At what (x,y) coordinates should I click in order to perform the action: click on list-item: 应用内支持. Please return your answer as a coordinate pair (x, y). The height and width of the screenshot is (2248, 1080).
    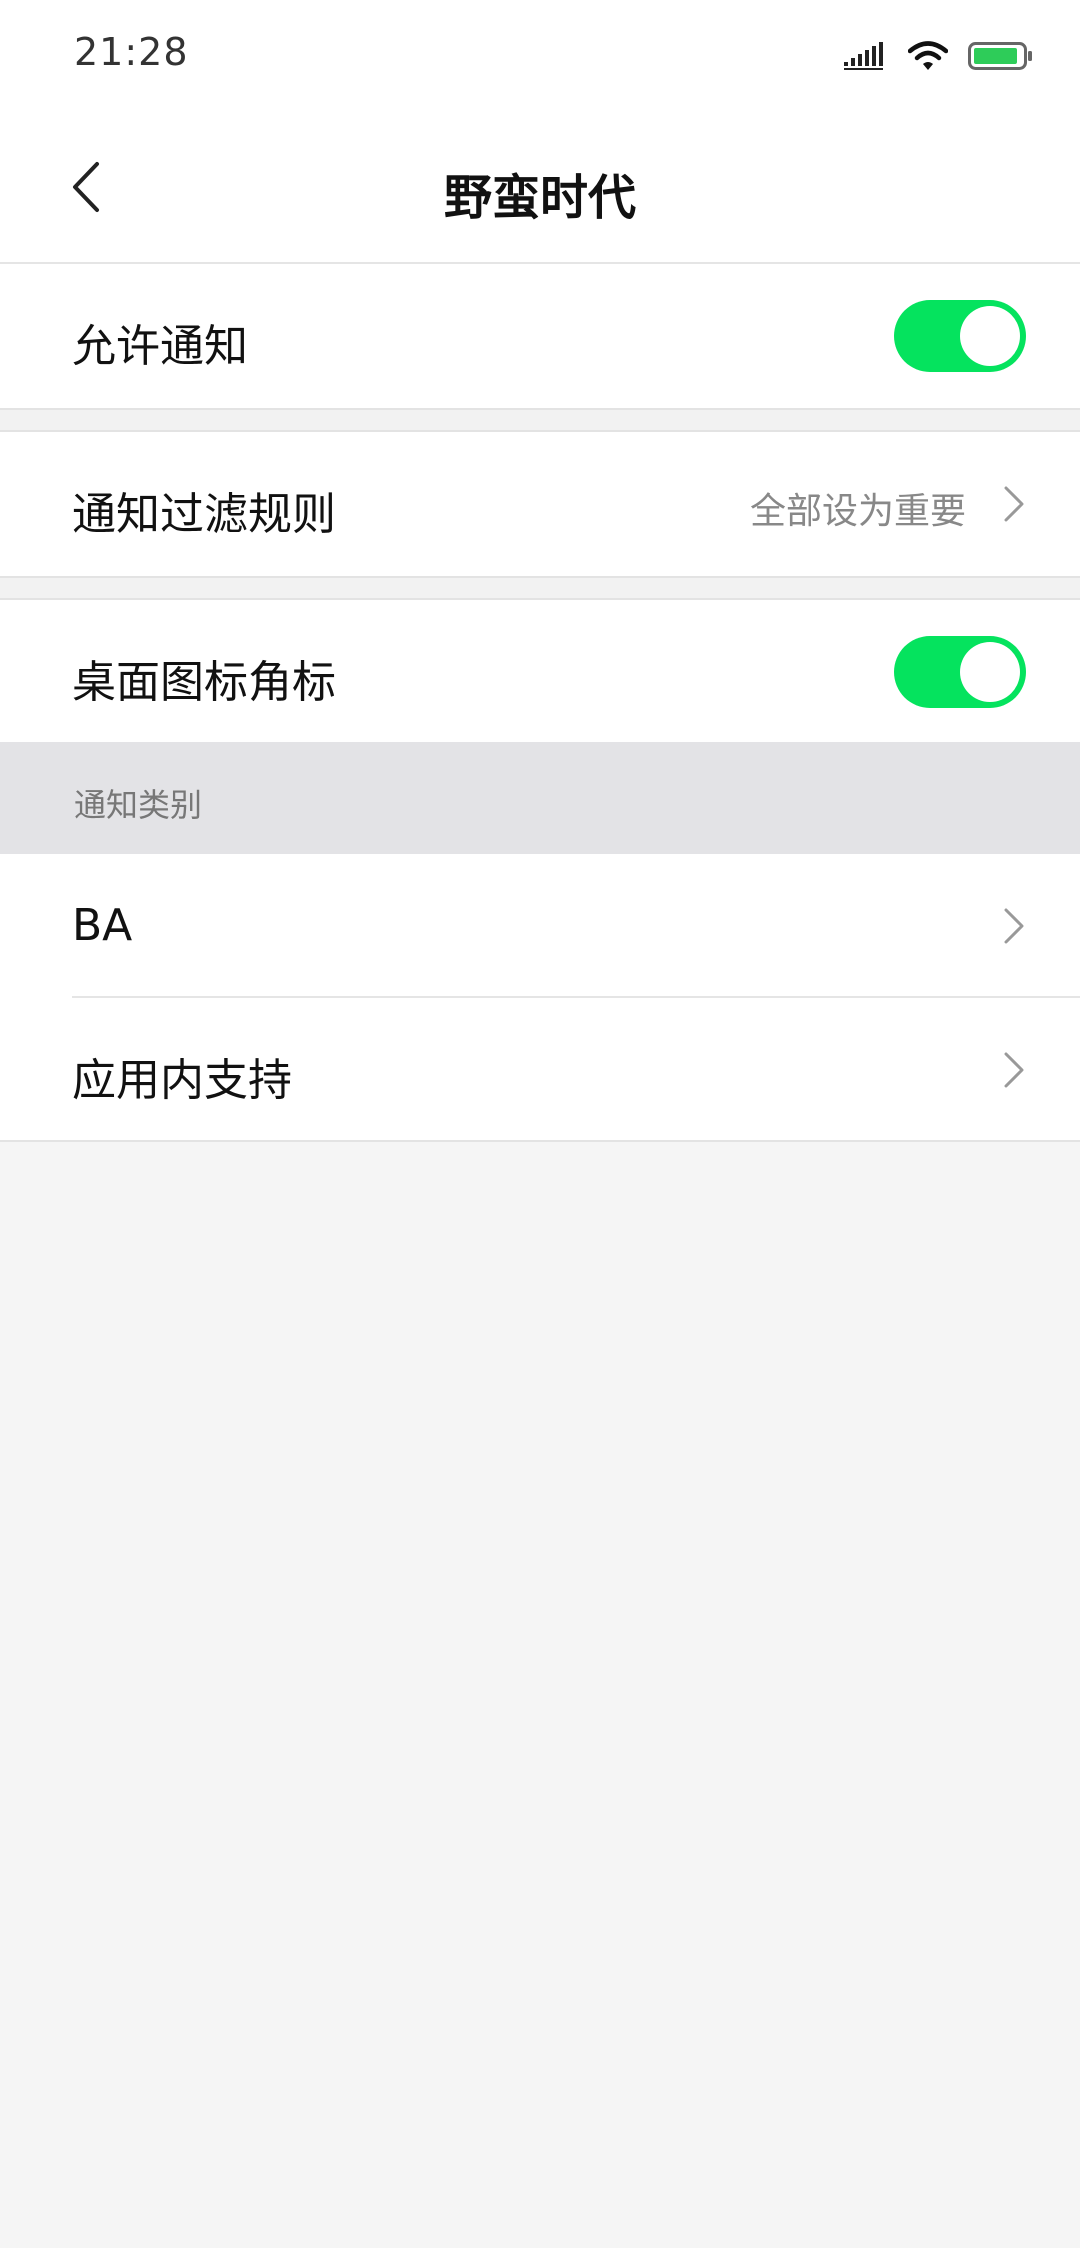
    Looking at the image, I should click on (540, 1070).